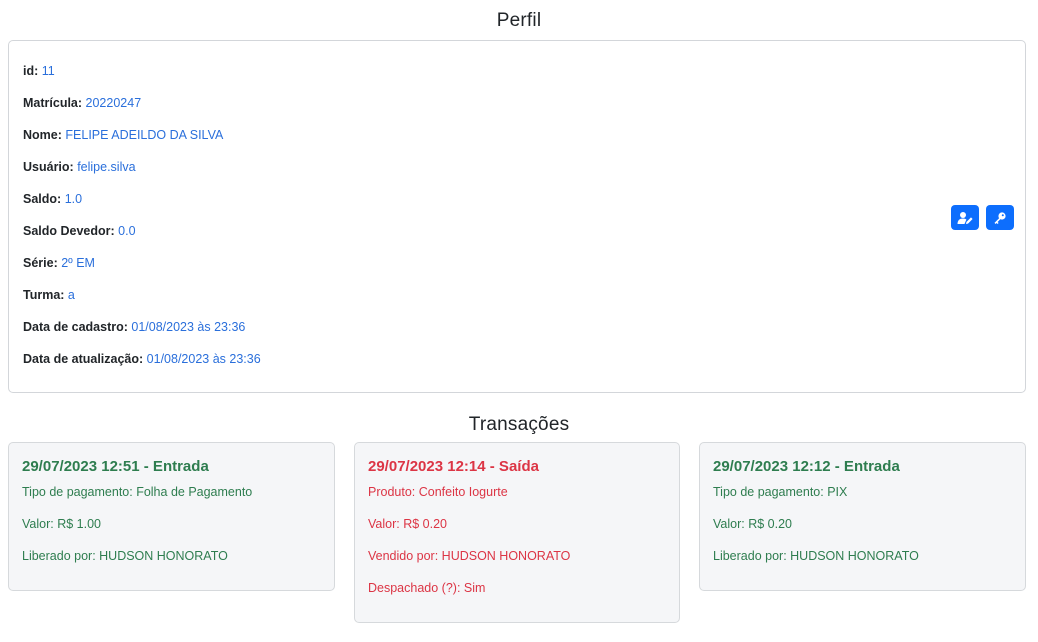  Describe the element at coordinates (127, 231) in the screenshot. I see `field-value: 0.0` at that location.